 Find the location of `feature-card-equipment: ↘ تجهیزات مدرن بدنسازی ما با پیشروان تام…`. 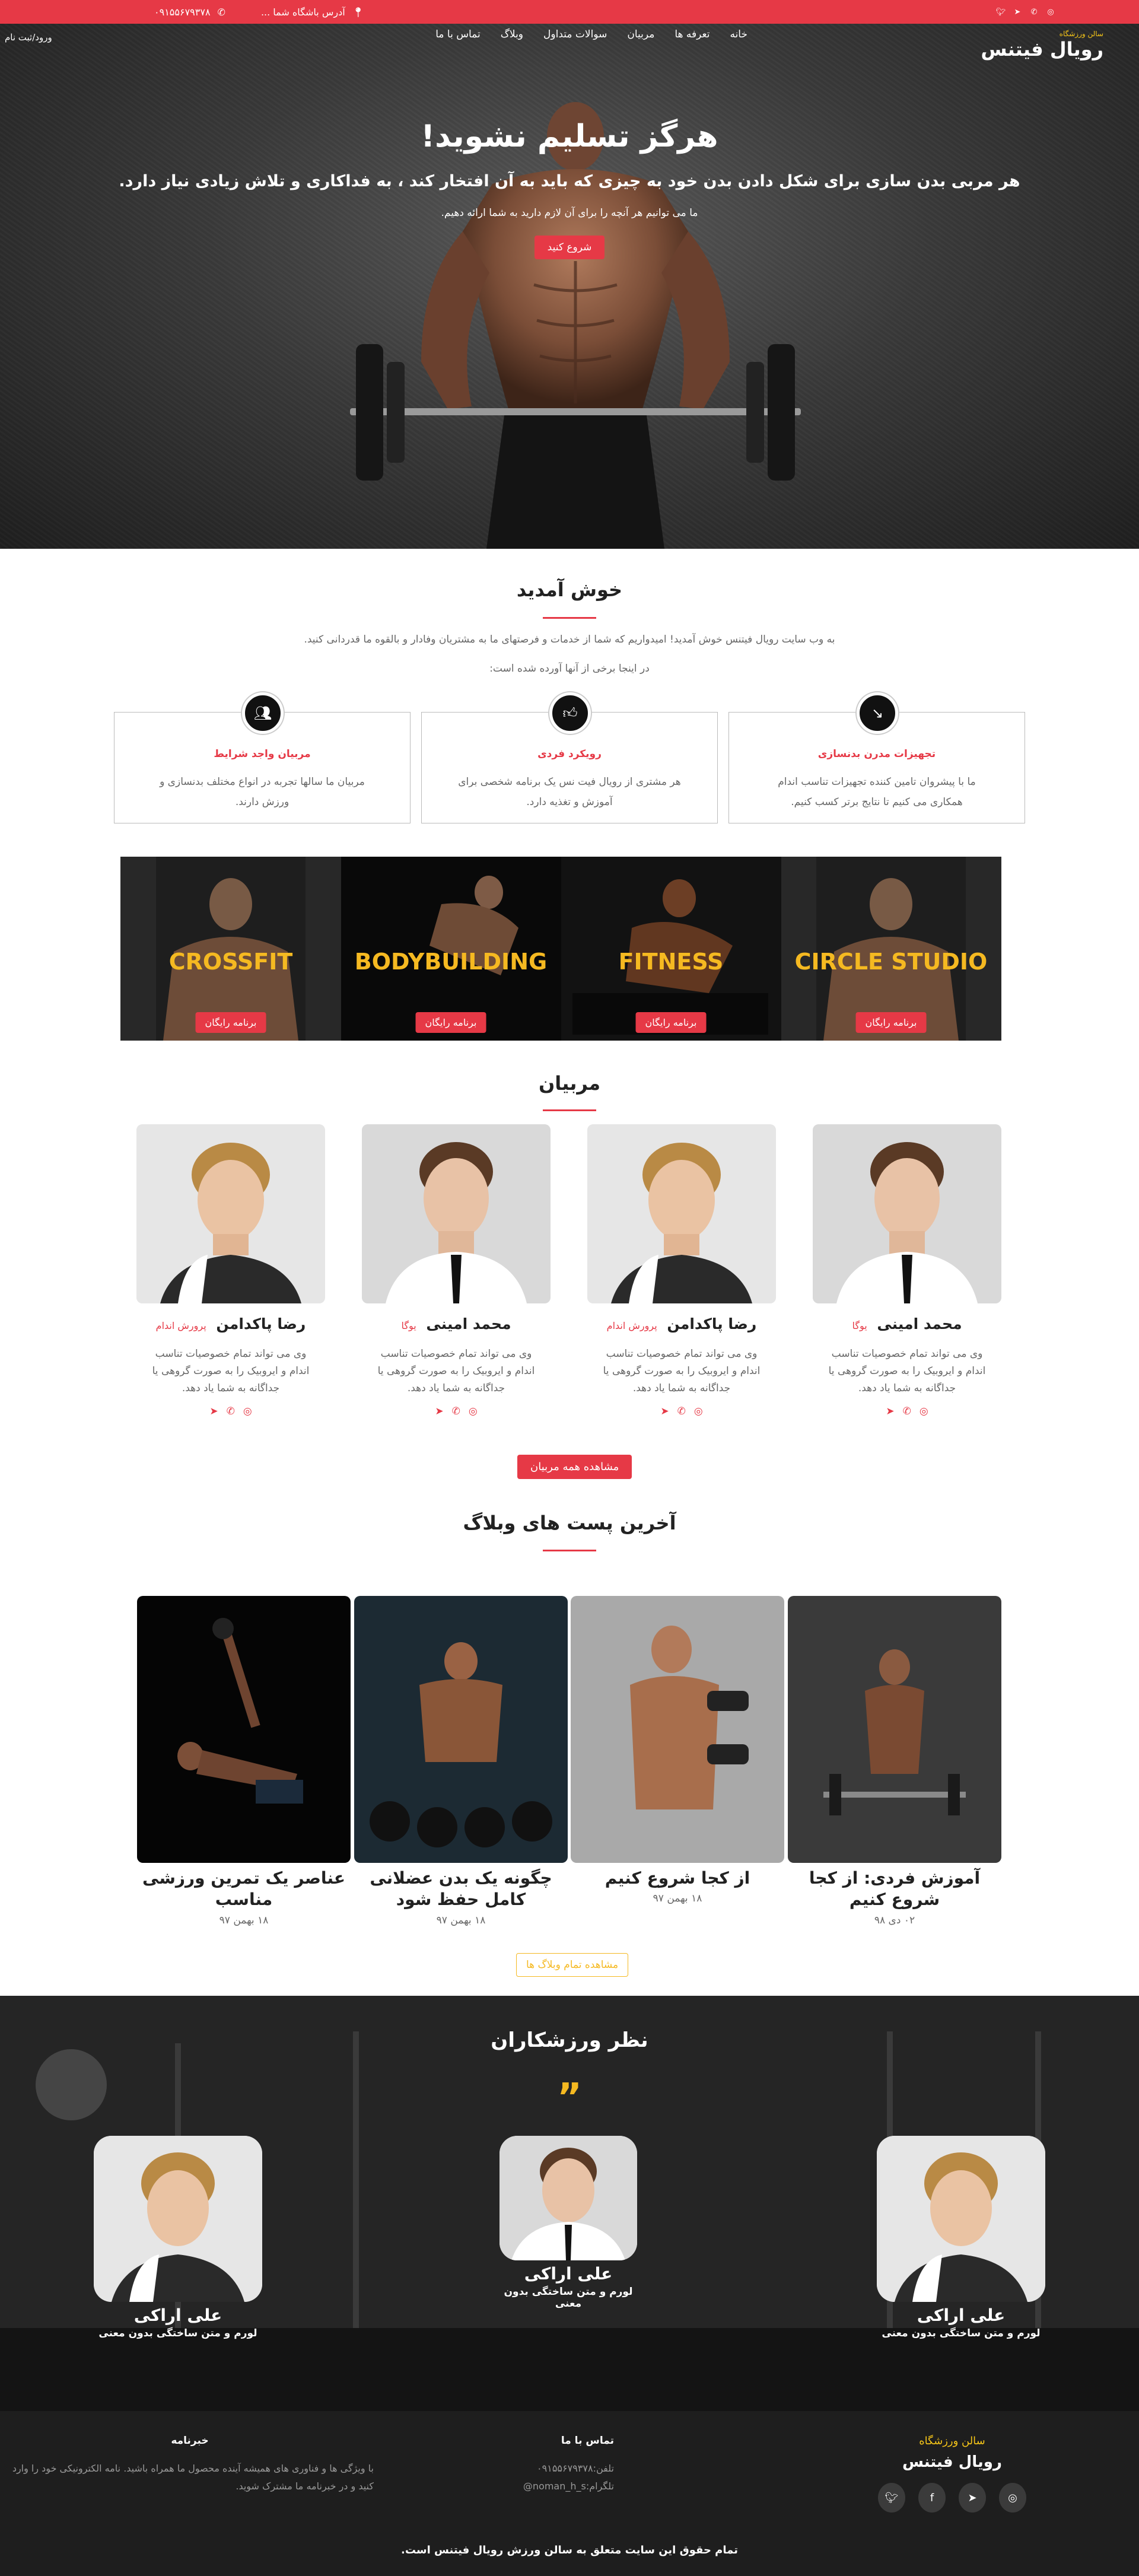

feature-card-equipment: ↘ تجهیزات مدرن بدنسازی ما با پیشروان تام… is located at coordinates (876, 757).